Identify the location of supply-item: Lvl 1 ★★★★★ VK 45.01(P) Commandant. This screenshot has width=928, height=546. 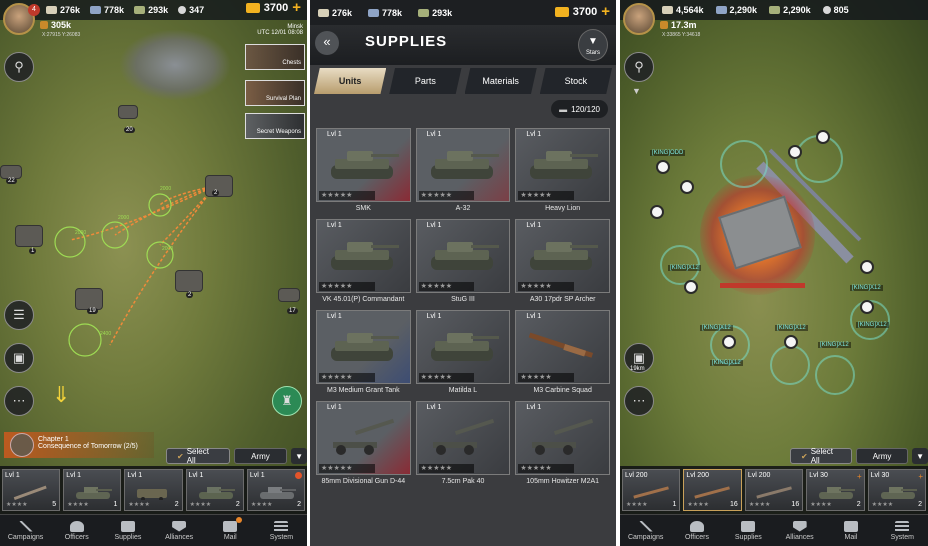
(363, 262).